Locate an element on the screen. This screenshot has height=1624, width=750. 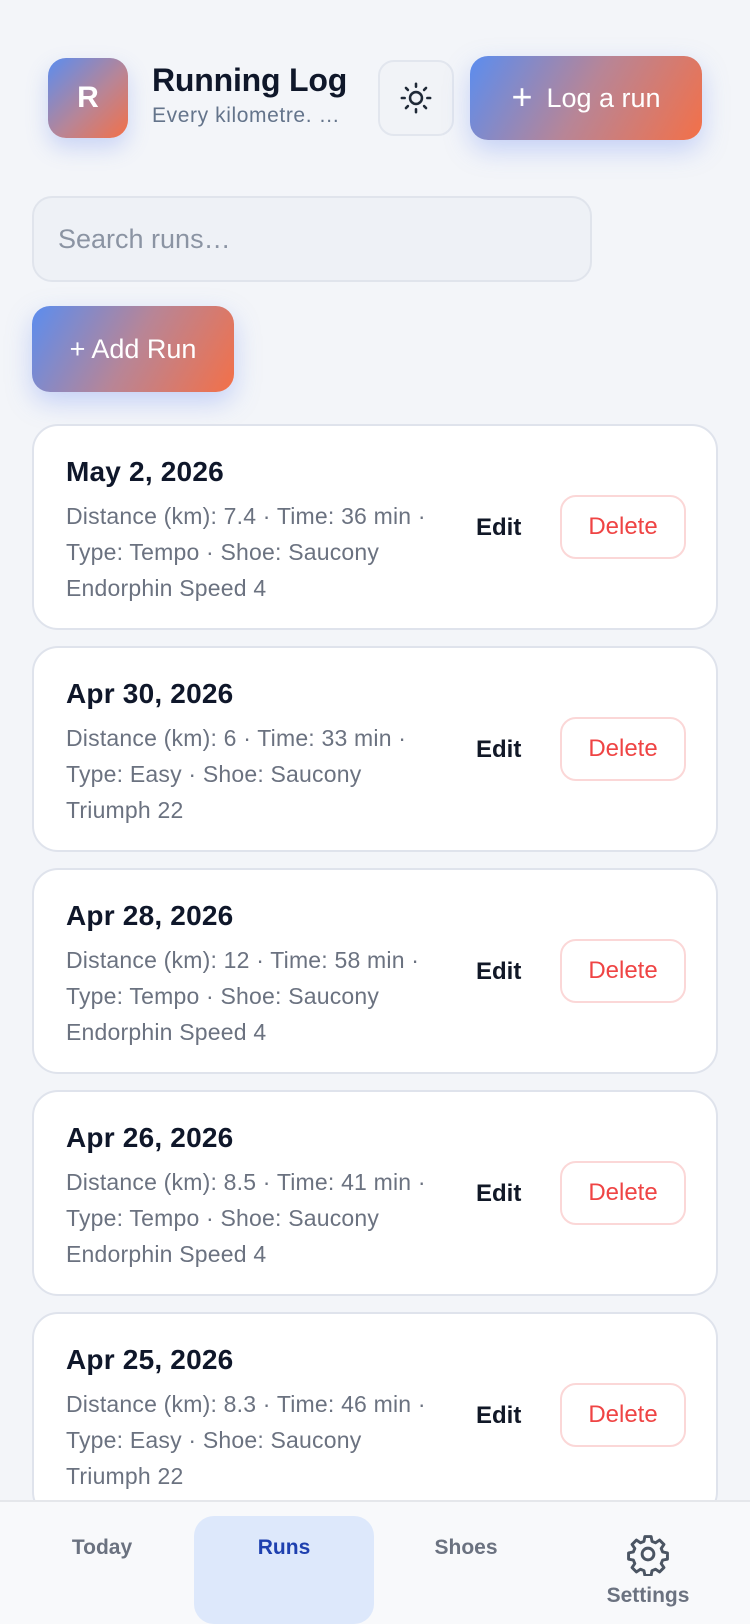
log-run-label: Log a run is located at coordinates (603, 97).